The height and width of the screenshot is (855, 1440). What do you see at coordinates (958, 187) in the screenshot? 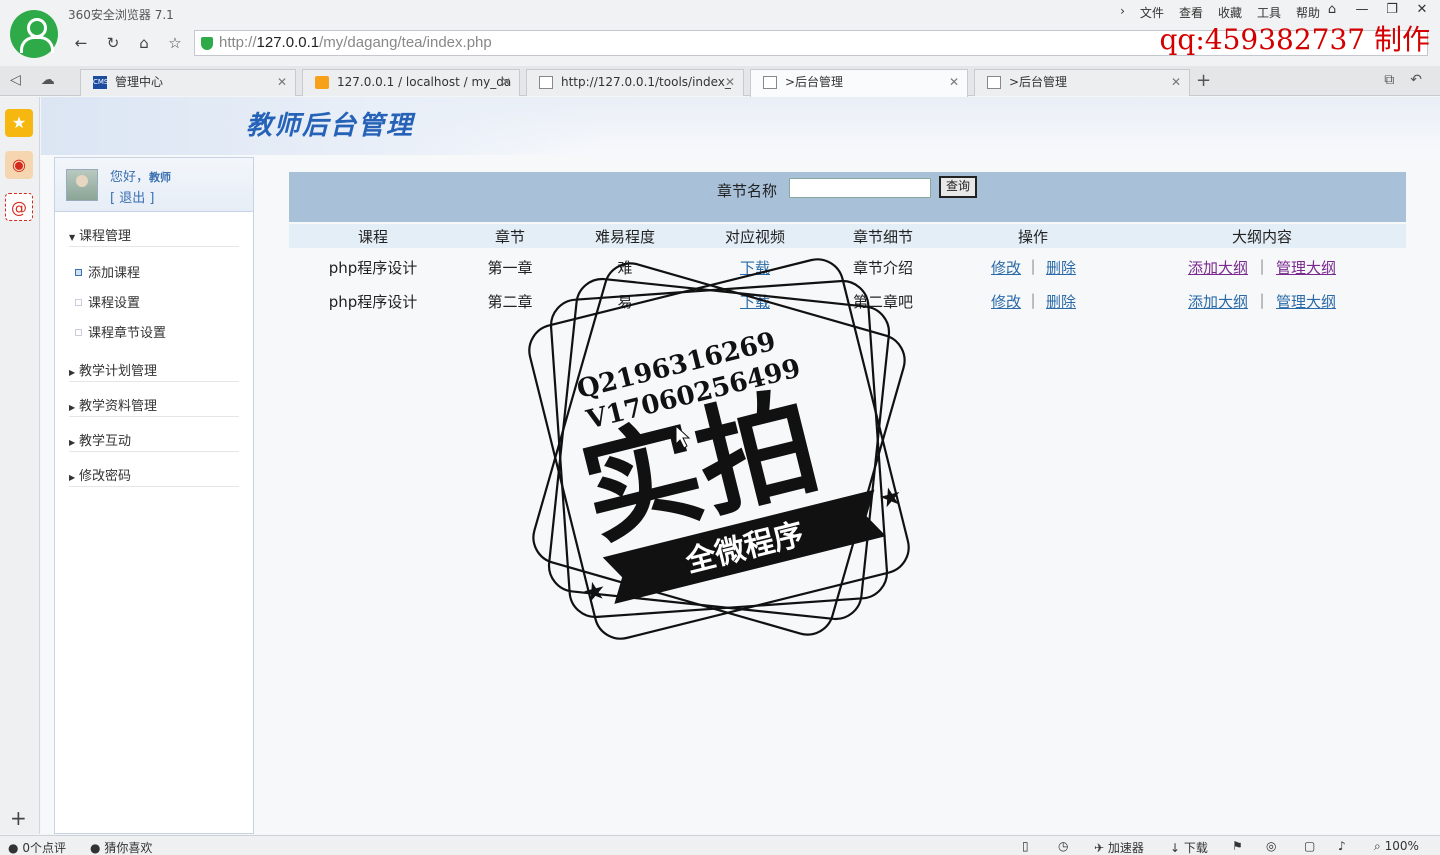
I see `search-button: 查询` at bounding box center [958, 187].